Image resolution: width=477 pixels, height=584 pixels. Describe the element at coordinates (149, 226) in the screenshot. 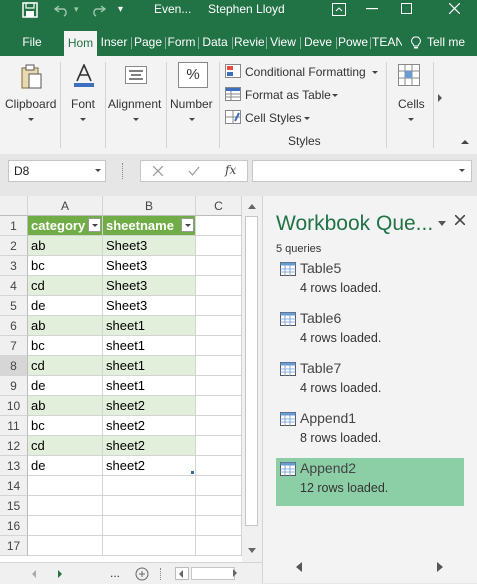

I see `table-header-sheetname: sheetname` at that location.